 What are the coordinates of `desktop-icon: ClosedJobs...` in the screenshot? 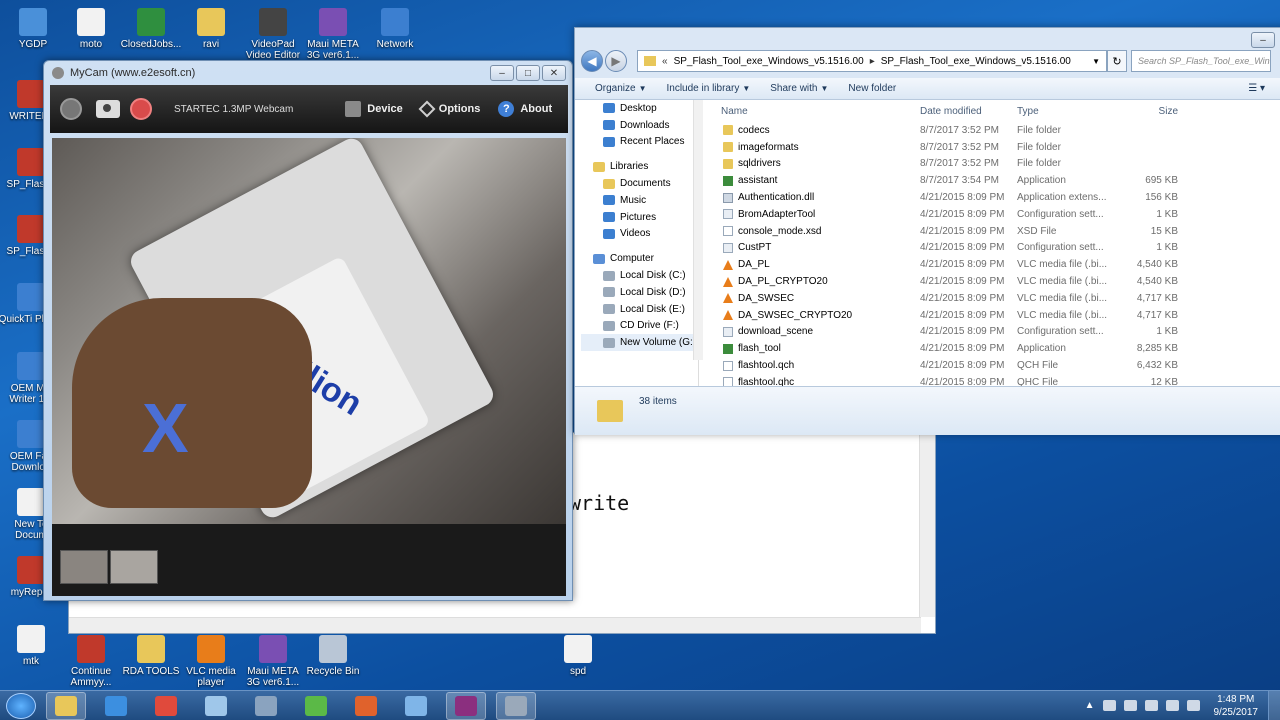 It's located at (151, 29).